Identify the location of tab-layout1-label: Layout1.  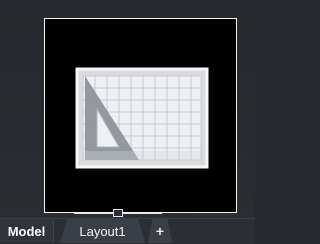
(102, 231).